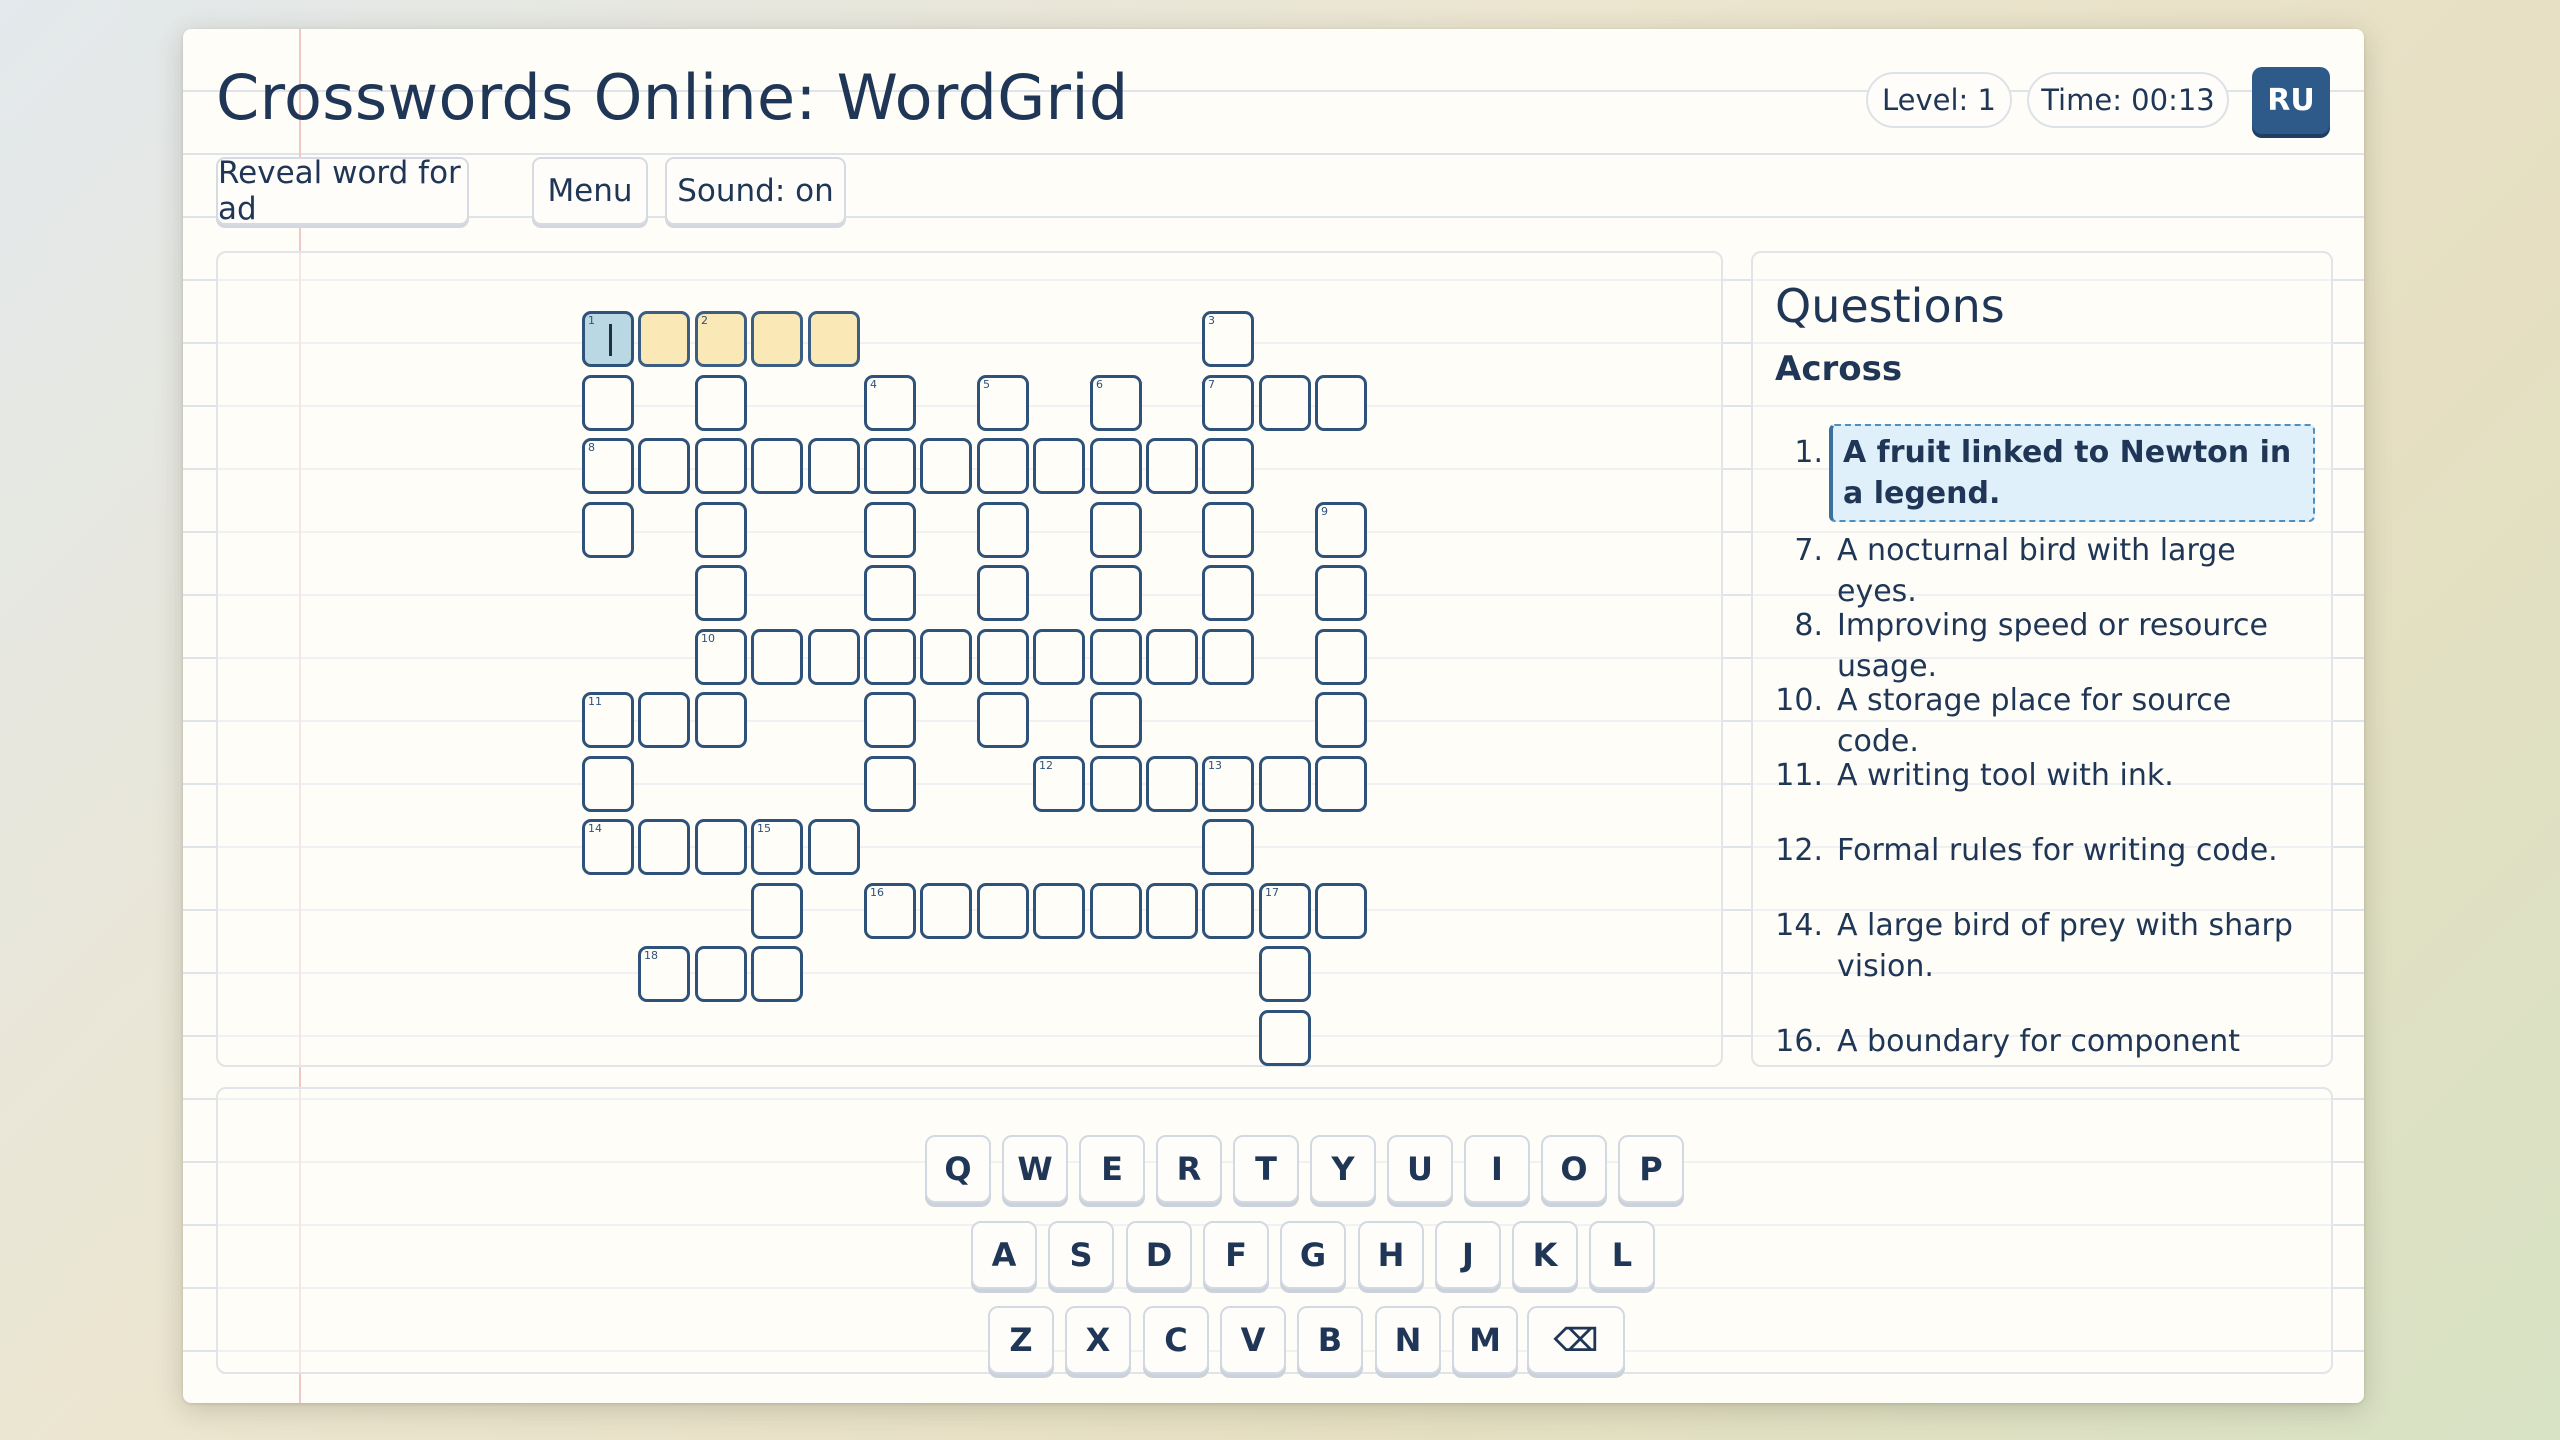  What do you see at coordinates (1228, 784) in the screenshot?
I see `crossword-cell: 13` at bounding box center [1228, 784].